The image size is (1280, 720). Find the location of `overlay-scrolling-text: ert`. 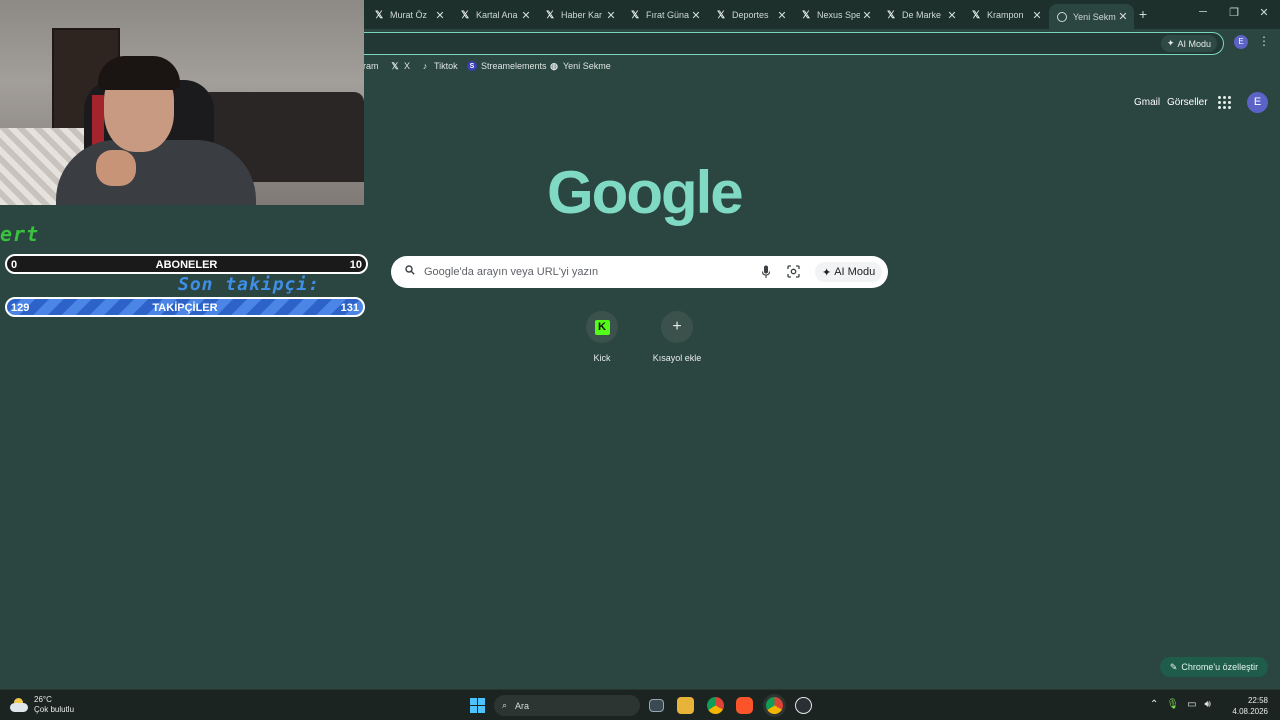

overlay-scrolling-text: ert is located at coordinates (20, 234).